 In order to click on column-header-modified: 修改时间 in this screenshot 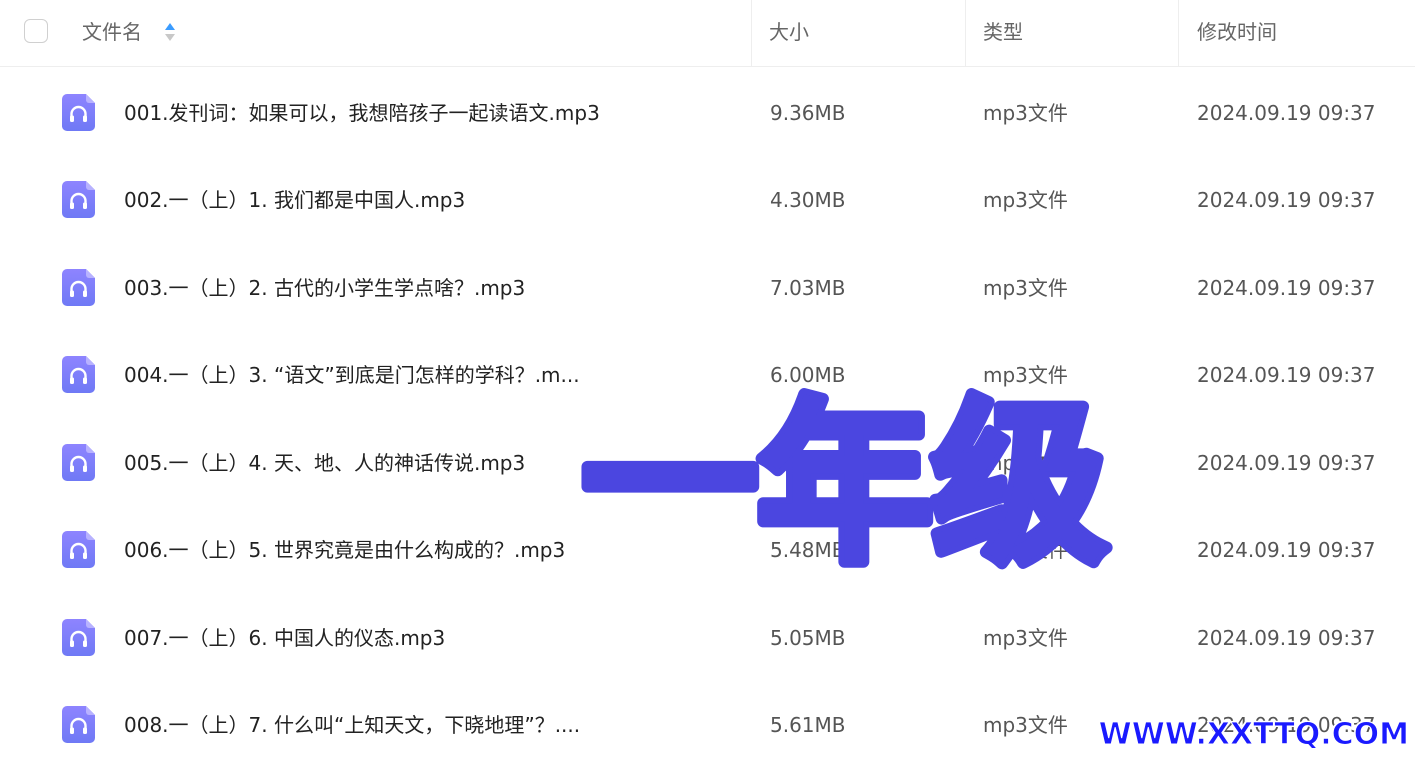, I will do `click(1237, 32)`.